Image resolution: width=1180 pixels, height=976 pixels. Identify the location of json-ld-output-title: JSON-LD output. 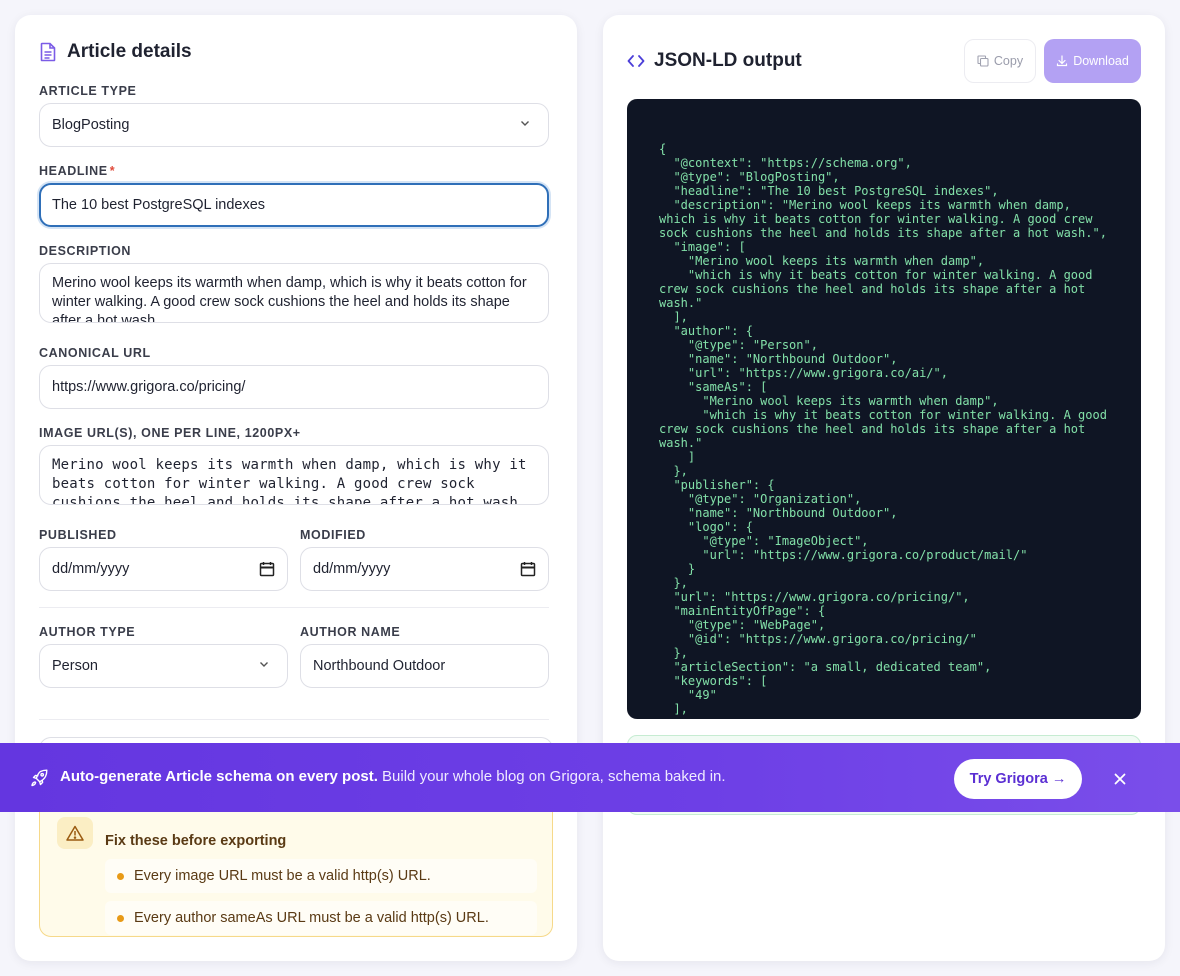
(728, 60).